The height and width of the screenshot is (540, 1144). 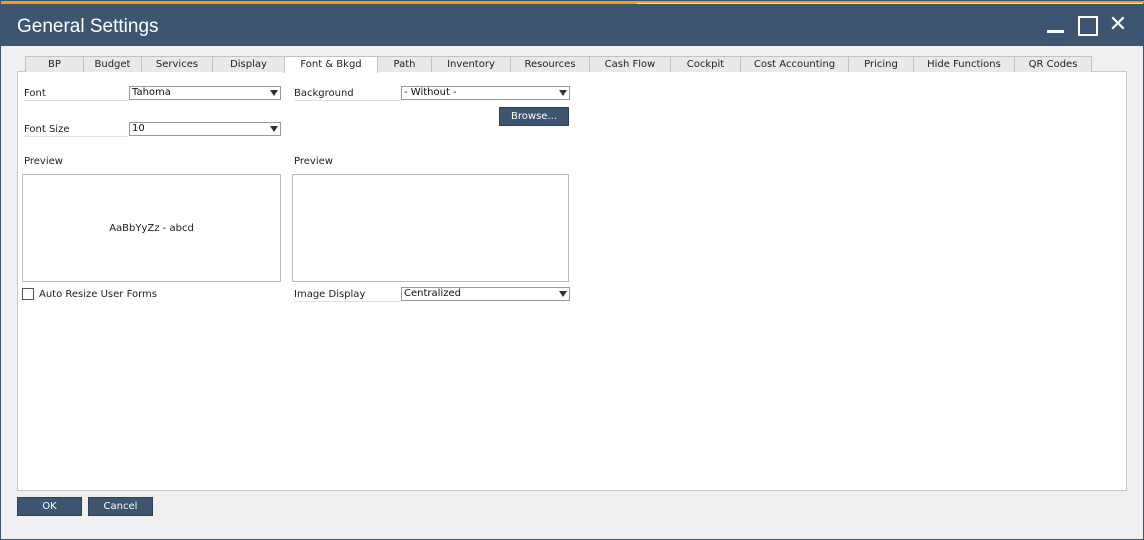 I want to click on tab-font-bkgd: Font & Bkgd, so click(x=331, y=64).